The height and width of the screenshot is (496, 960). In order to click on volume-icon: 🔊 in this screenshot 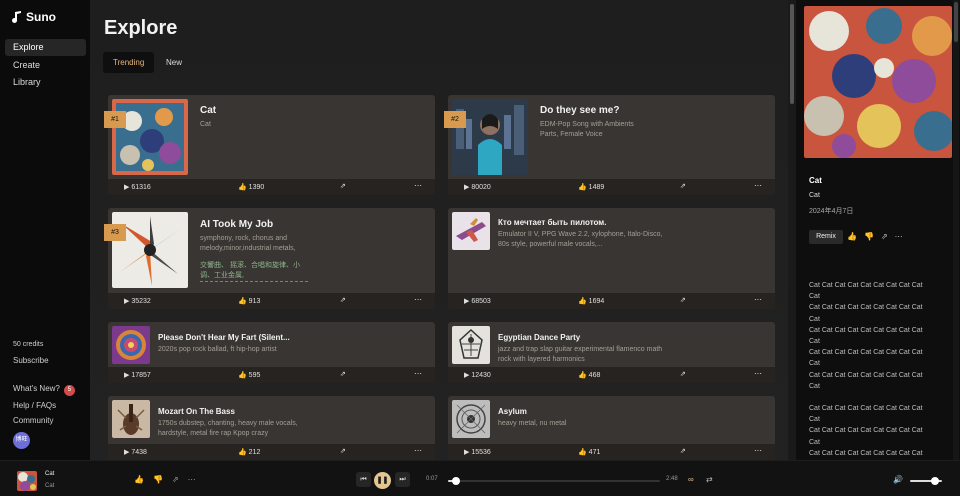, I will do `click(898, 479)`.